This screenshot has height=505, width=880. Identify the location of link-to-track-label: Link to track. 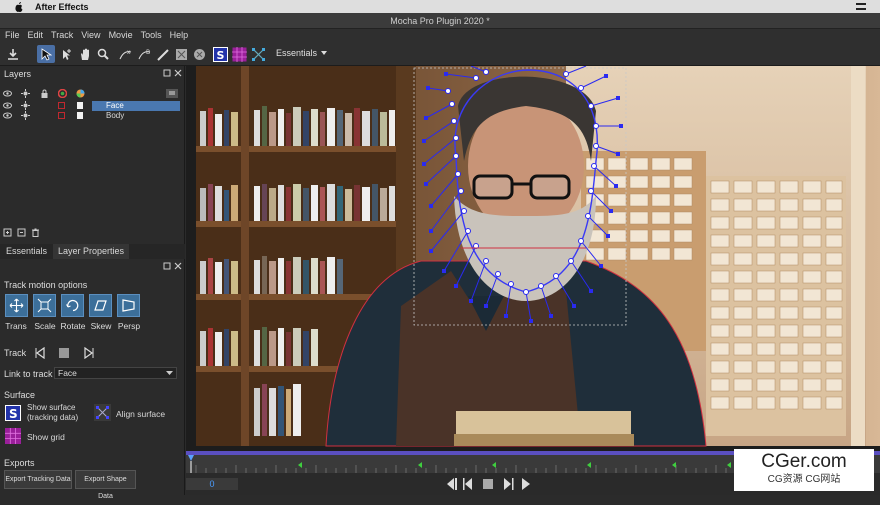
(28, 374).